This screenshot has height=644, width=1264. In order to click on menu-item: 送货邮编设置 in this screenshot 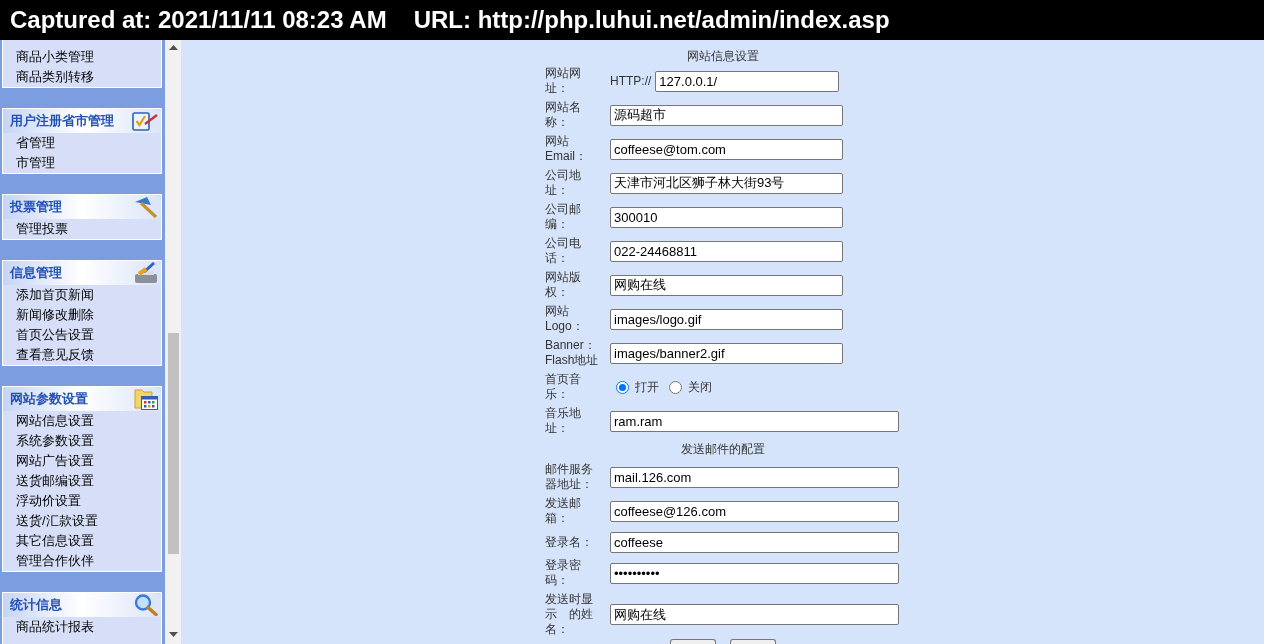, I will do `click(55, 481)`.